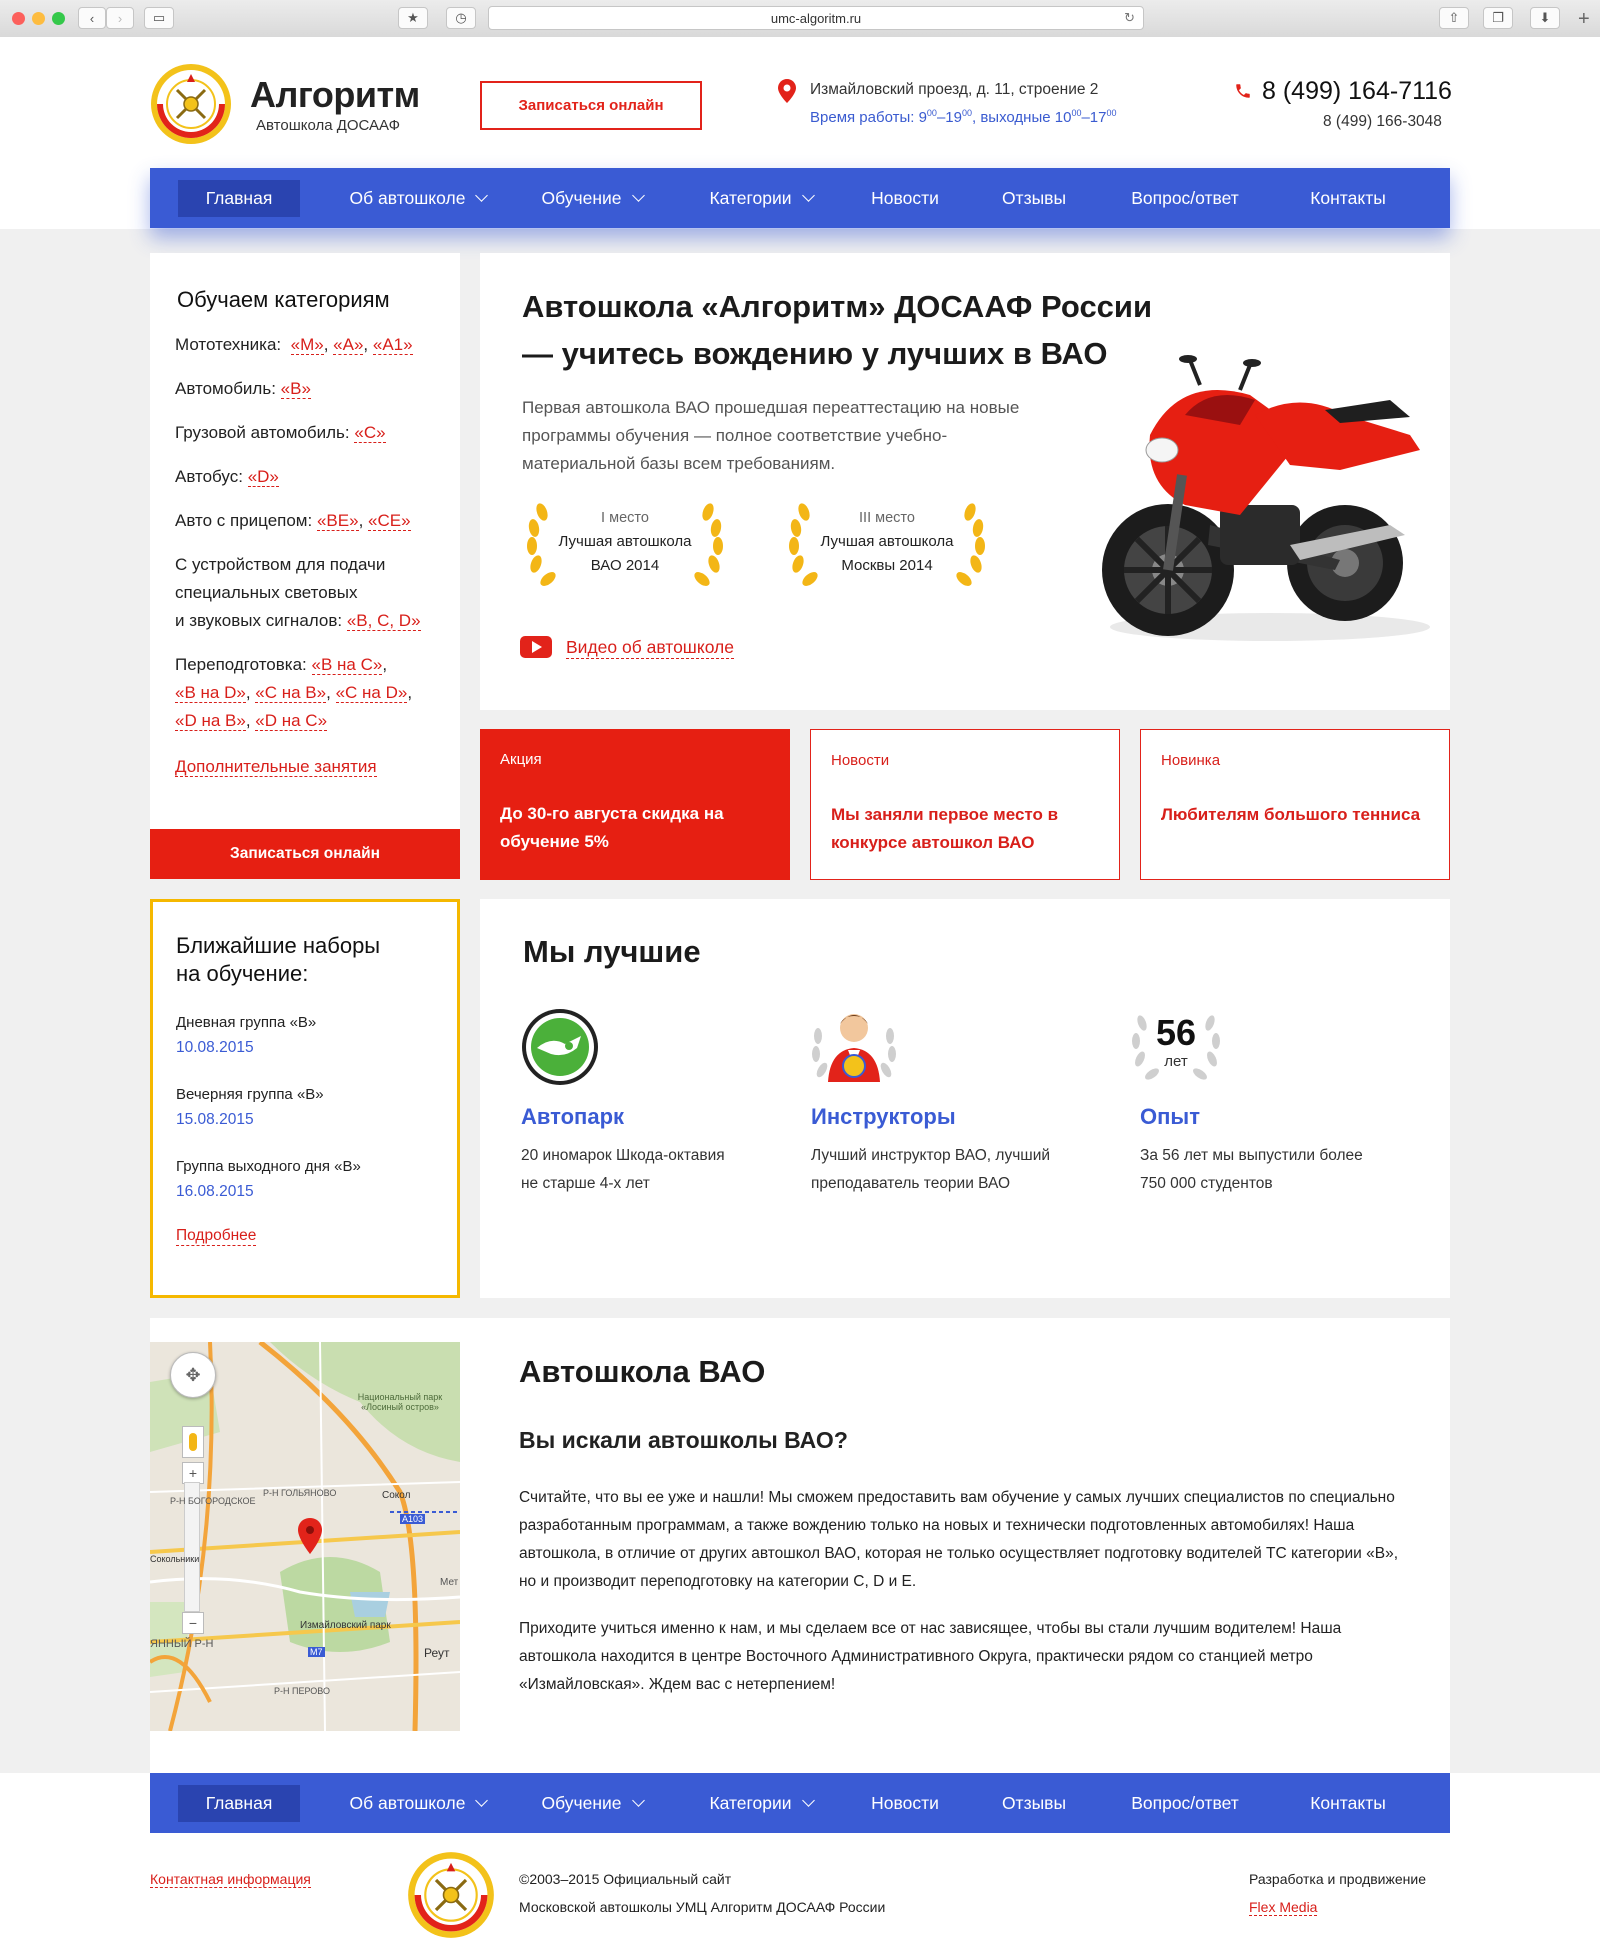 The image size is (1600, 1956). I want to click on map-label: Национальный парк «Лосиный остров», so click(400, 1402).